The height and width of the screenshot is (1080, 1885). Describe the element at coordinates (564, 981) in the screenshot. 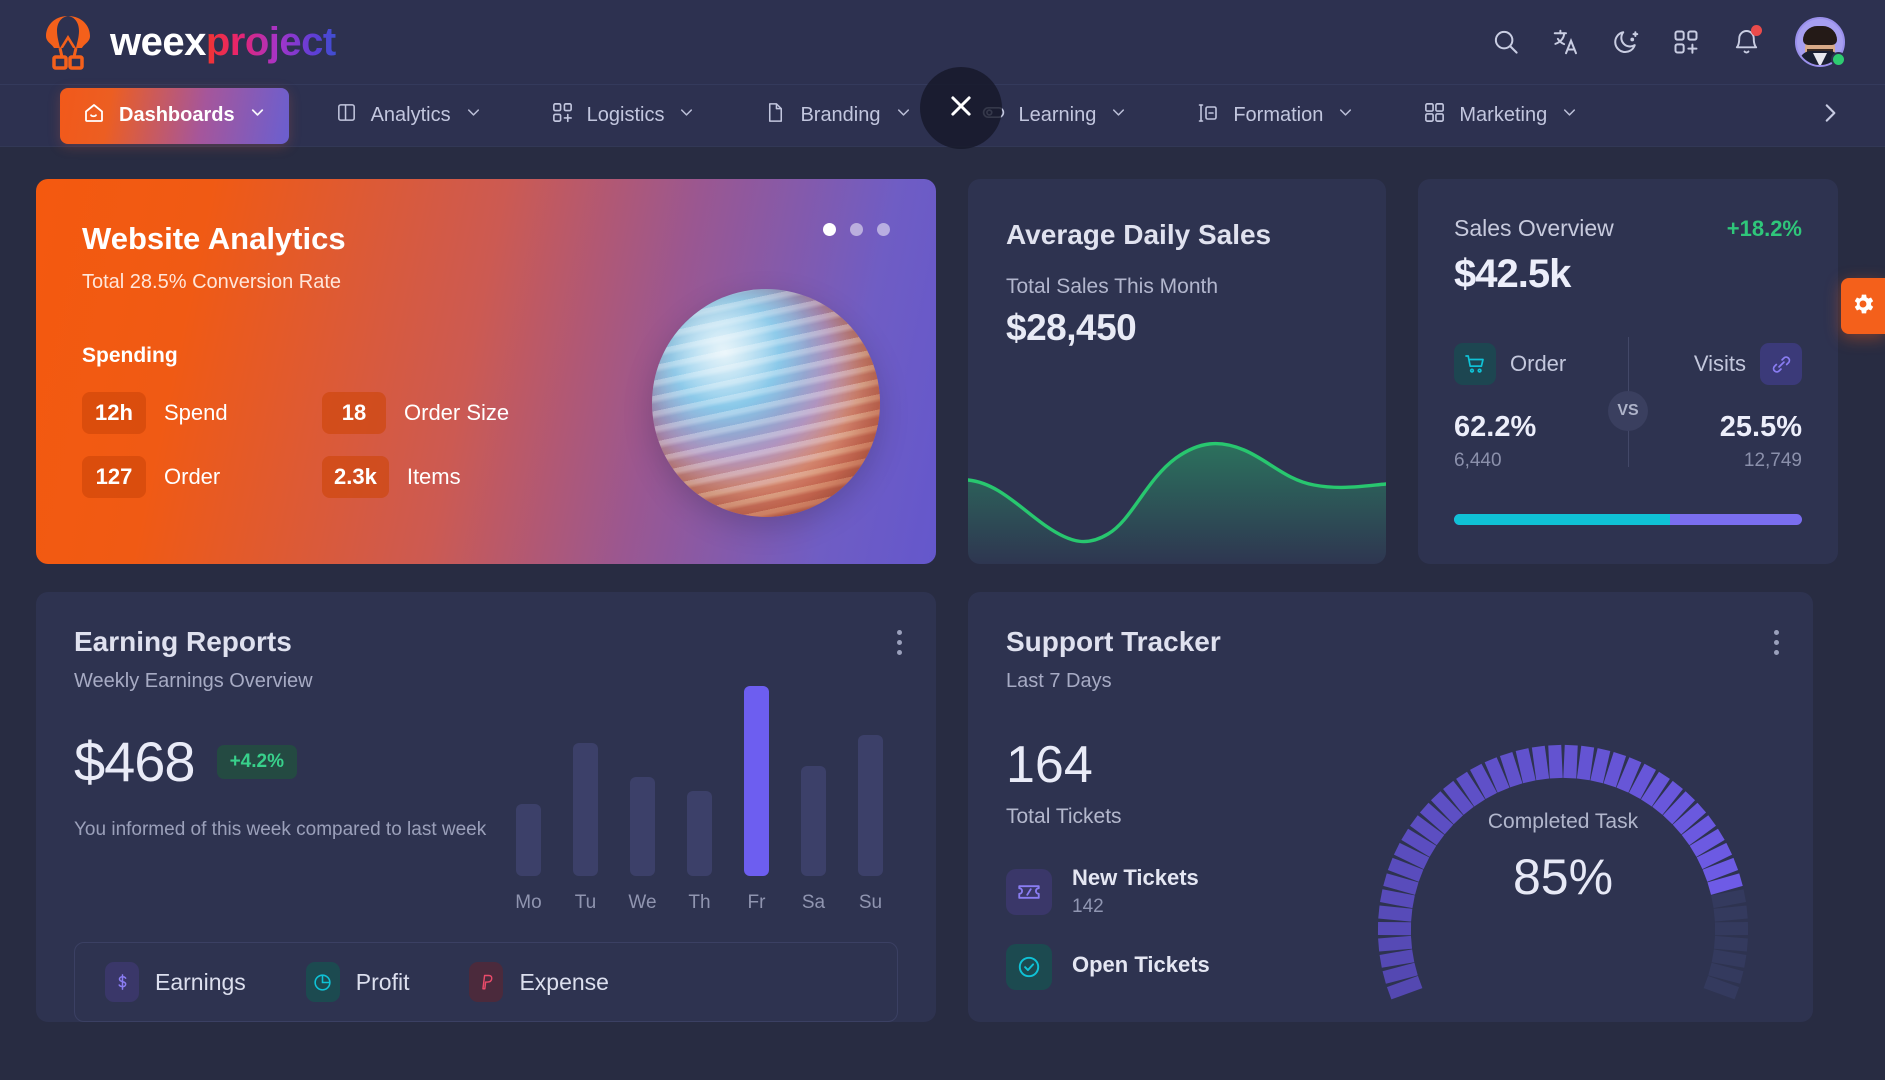

I see `legend-label: Expense` at that location.